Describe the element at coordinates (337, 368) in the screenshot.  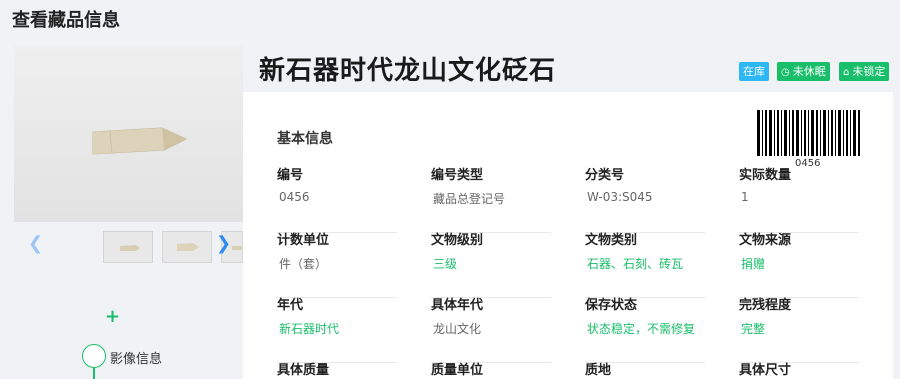
I see `field-specific-mass: 具体质量` at that location.